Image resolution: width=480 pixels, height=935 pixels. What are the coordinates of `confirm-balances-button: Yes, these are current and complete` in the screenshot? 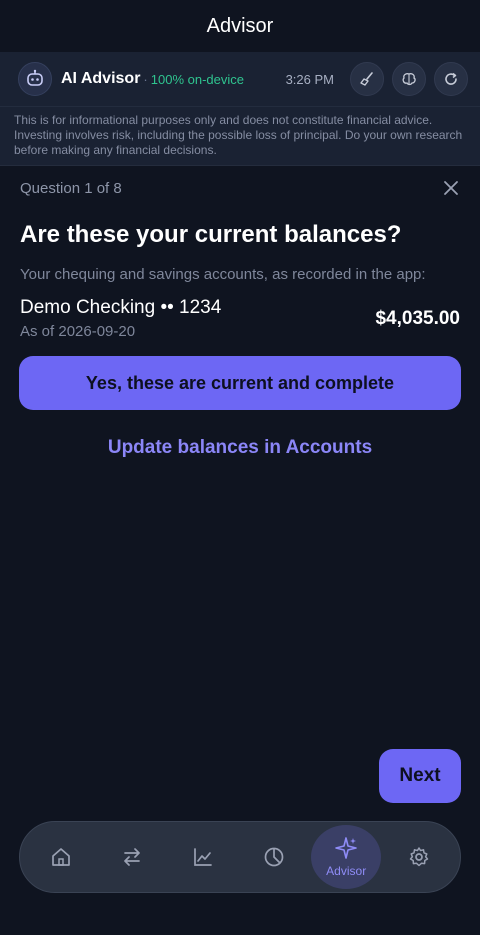 It's located at (240, 383).